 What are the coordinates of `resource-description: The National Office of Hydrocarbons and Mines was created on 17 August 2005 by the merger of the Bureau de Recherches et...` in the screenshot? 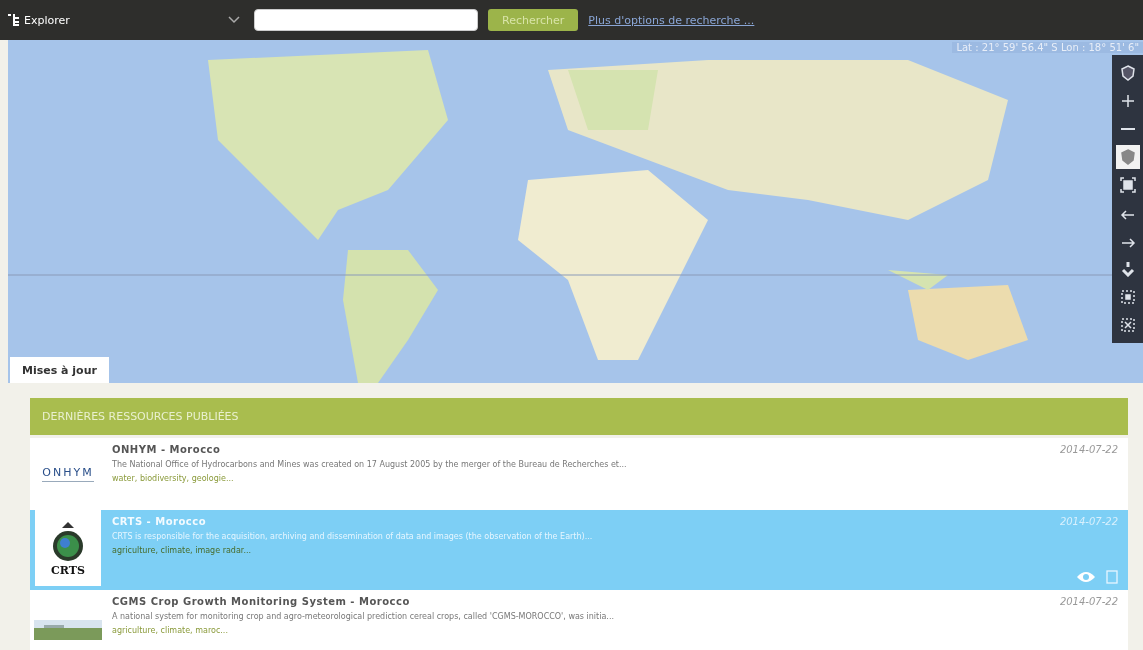 It's located at (370, 464).